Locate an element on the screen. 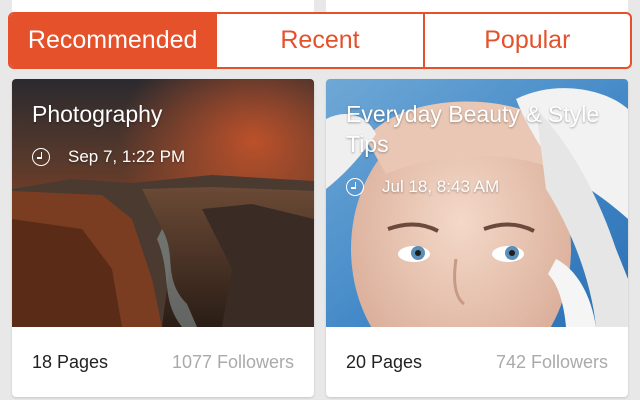 Image resolution: width=640 pixels, height=400 pixels. follower-count: 1077 Followers is located at coordinates (232, 361).